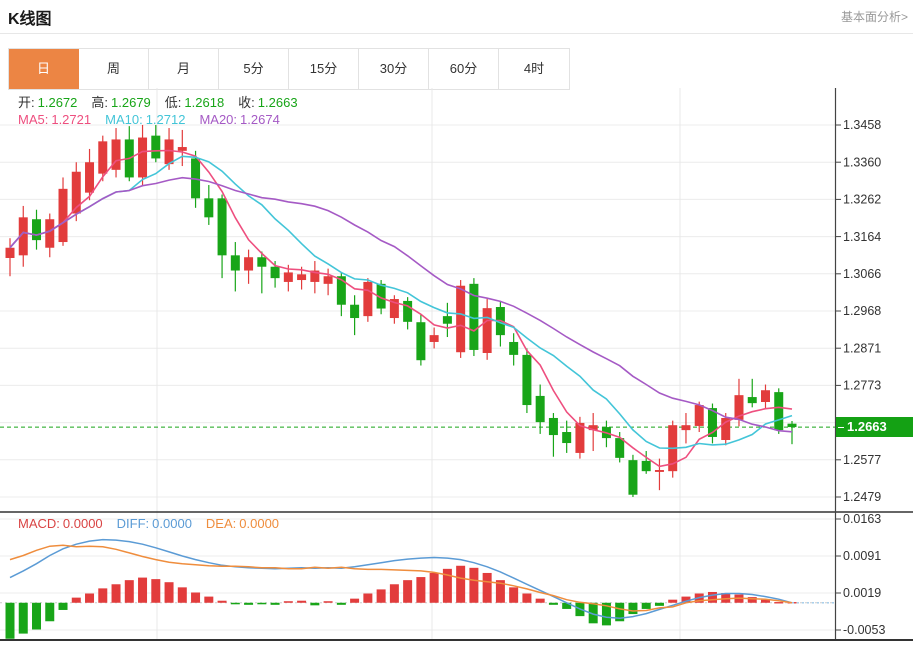 The height and width of the screenshot is (645, 913). Describe the element at coordinates (246, 102) in the screenshot. I see `close-label: 收:` at that location.